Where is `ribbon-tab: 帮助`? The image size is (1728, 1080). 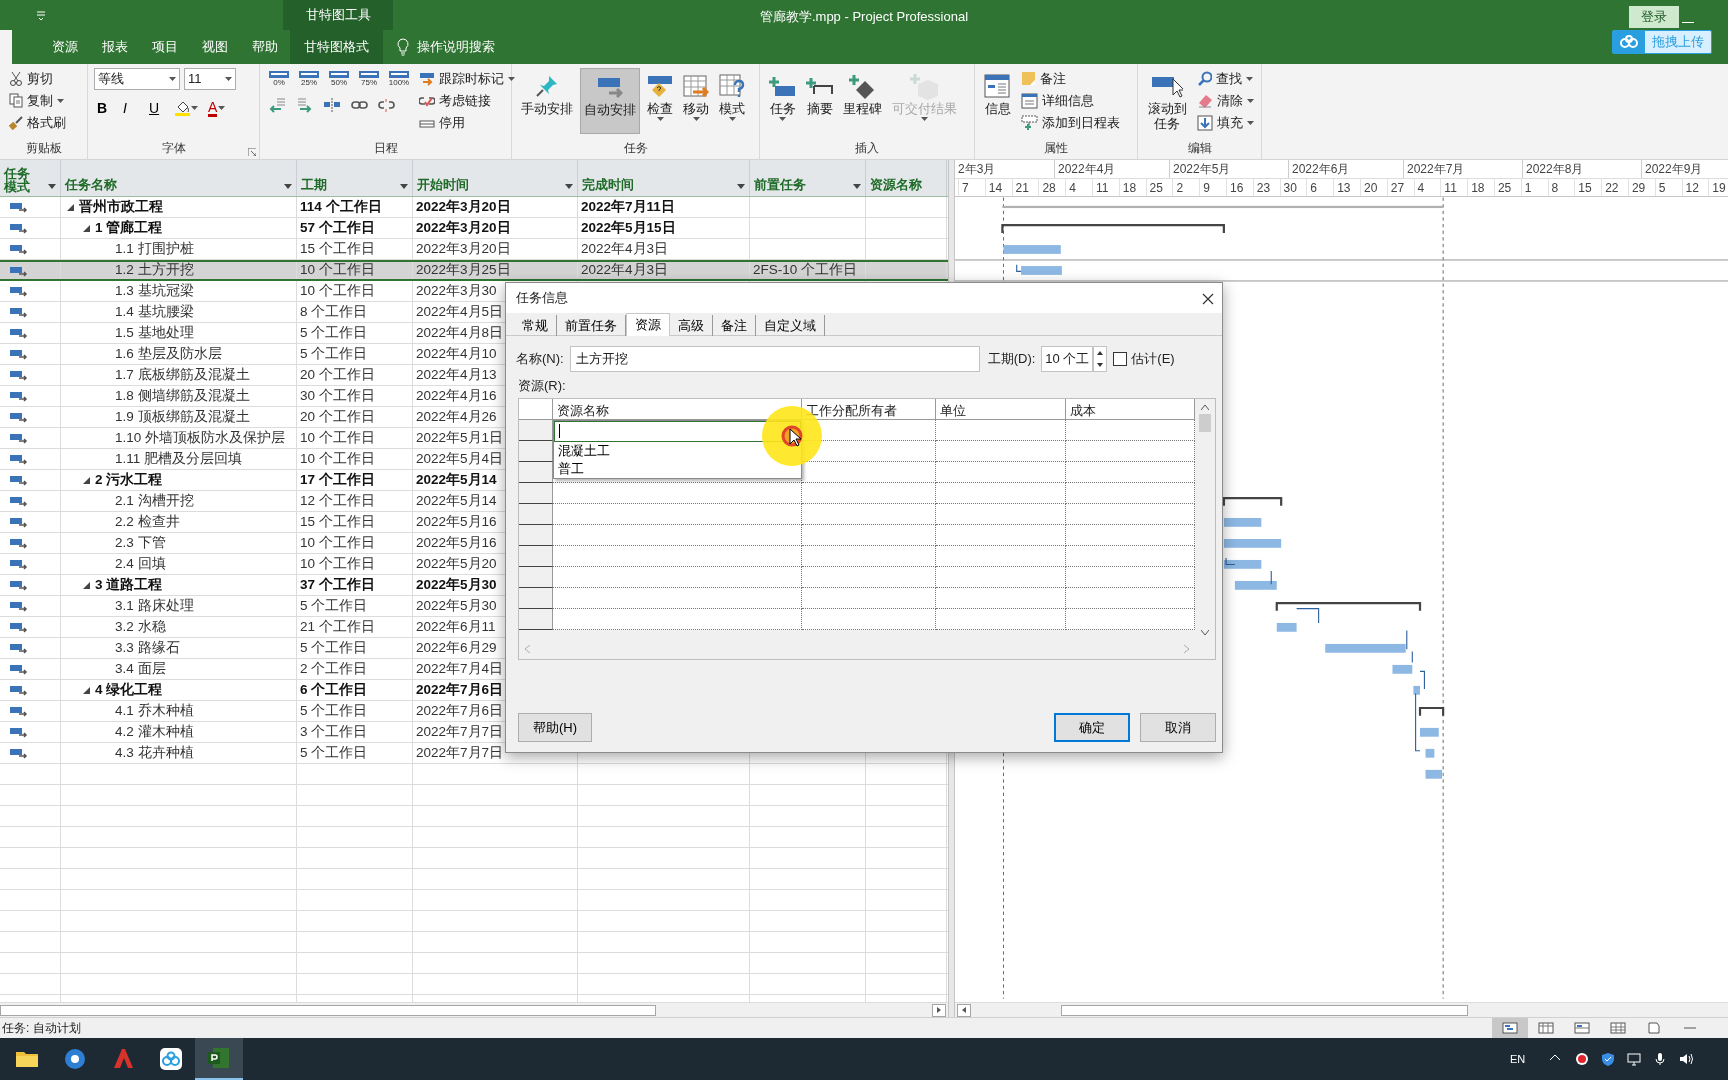 ribbon-tab: 帮助 is located at coordinates (265, 47).